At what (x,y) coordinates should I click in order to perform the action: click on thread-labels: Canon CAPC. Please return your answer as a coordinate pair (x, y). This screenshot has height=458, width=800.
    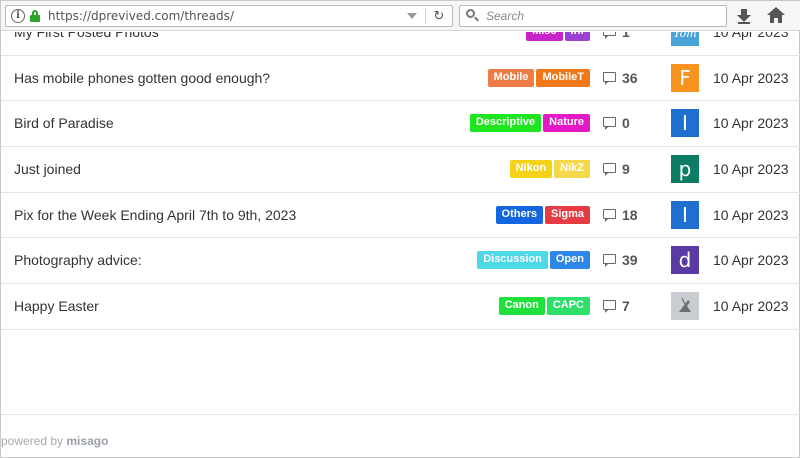
    Looking at the image, I should click on (544, 306).